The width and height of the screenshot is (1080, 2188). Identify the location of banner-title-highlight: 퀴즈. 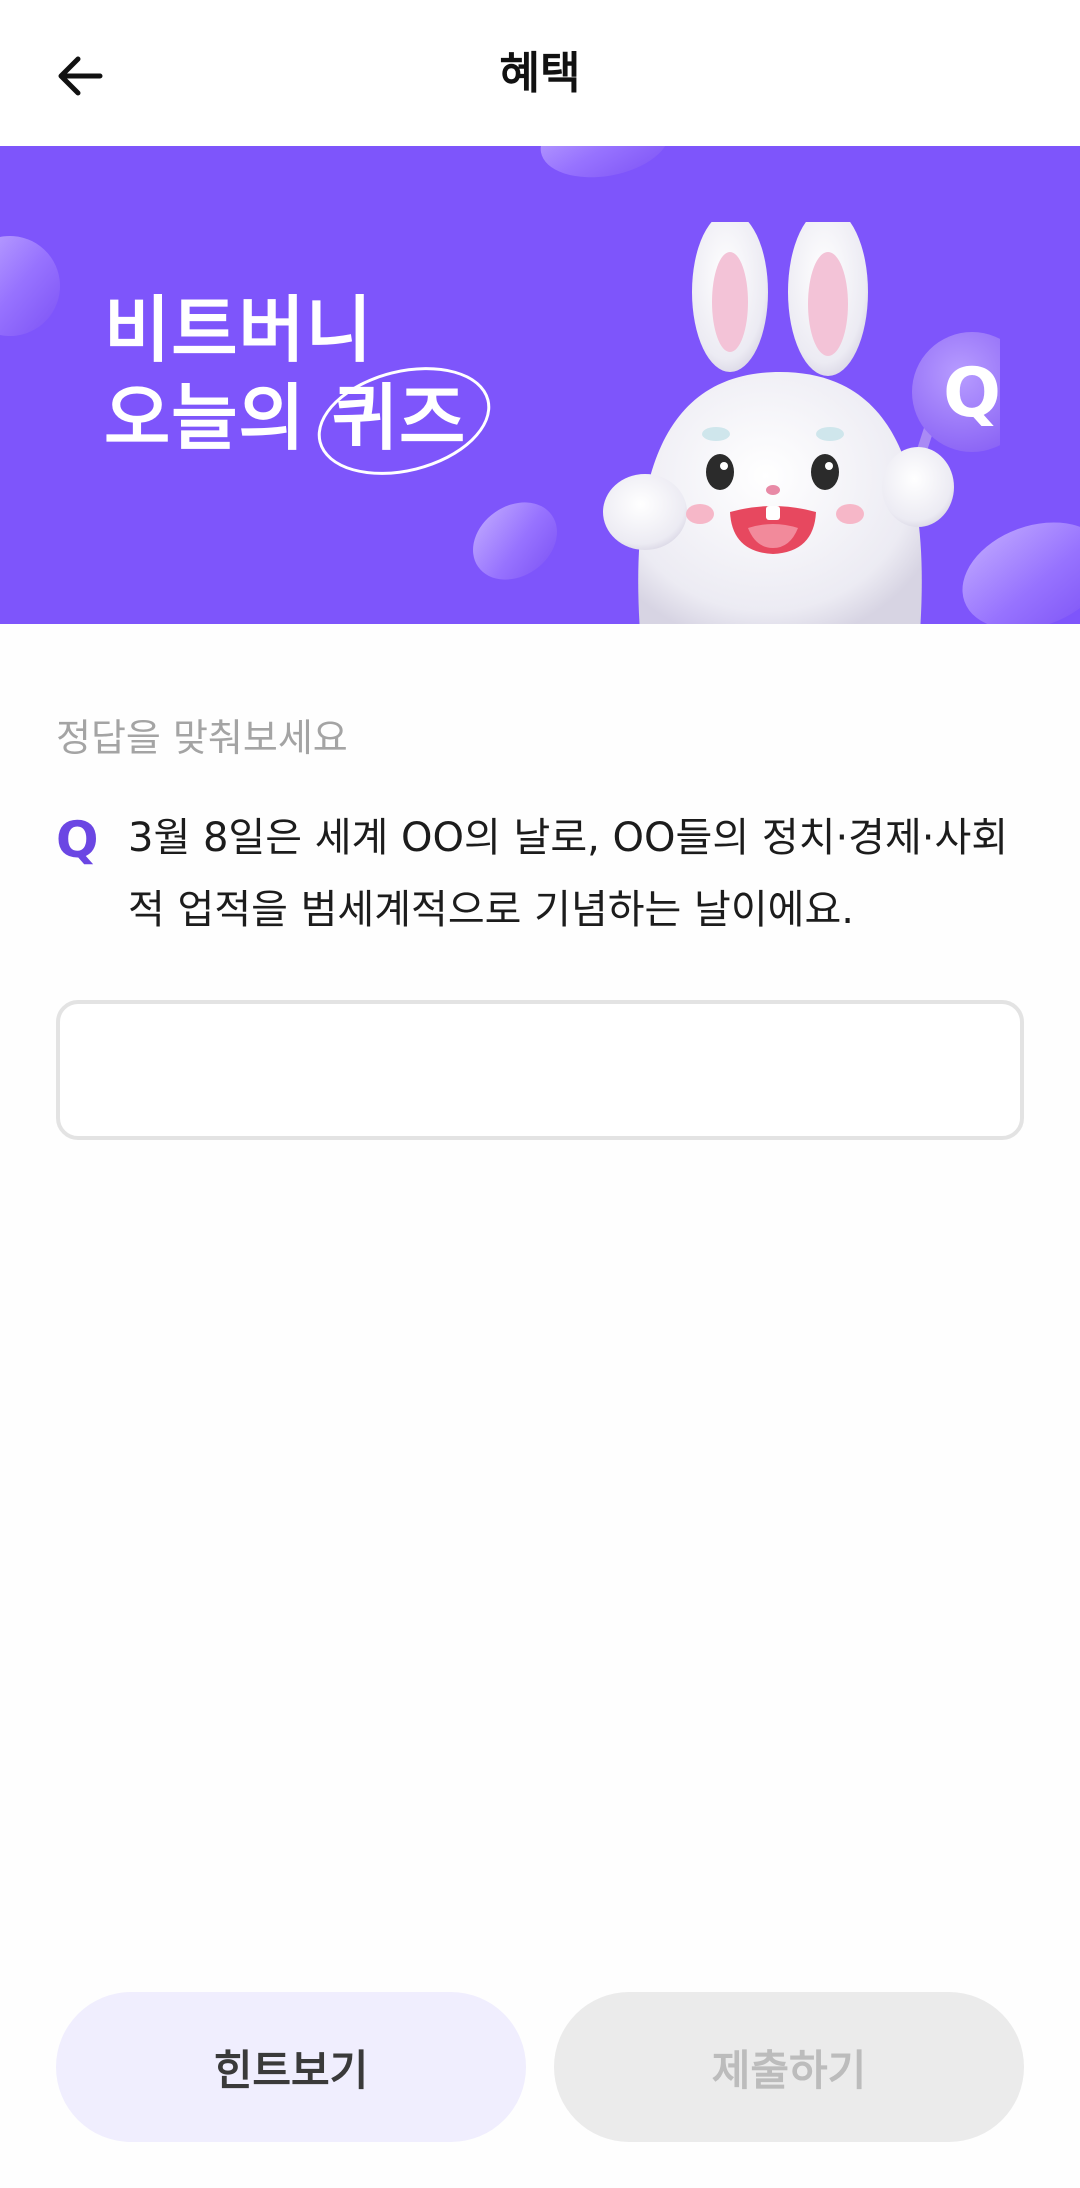
(404, 421).